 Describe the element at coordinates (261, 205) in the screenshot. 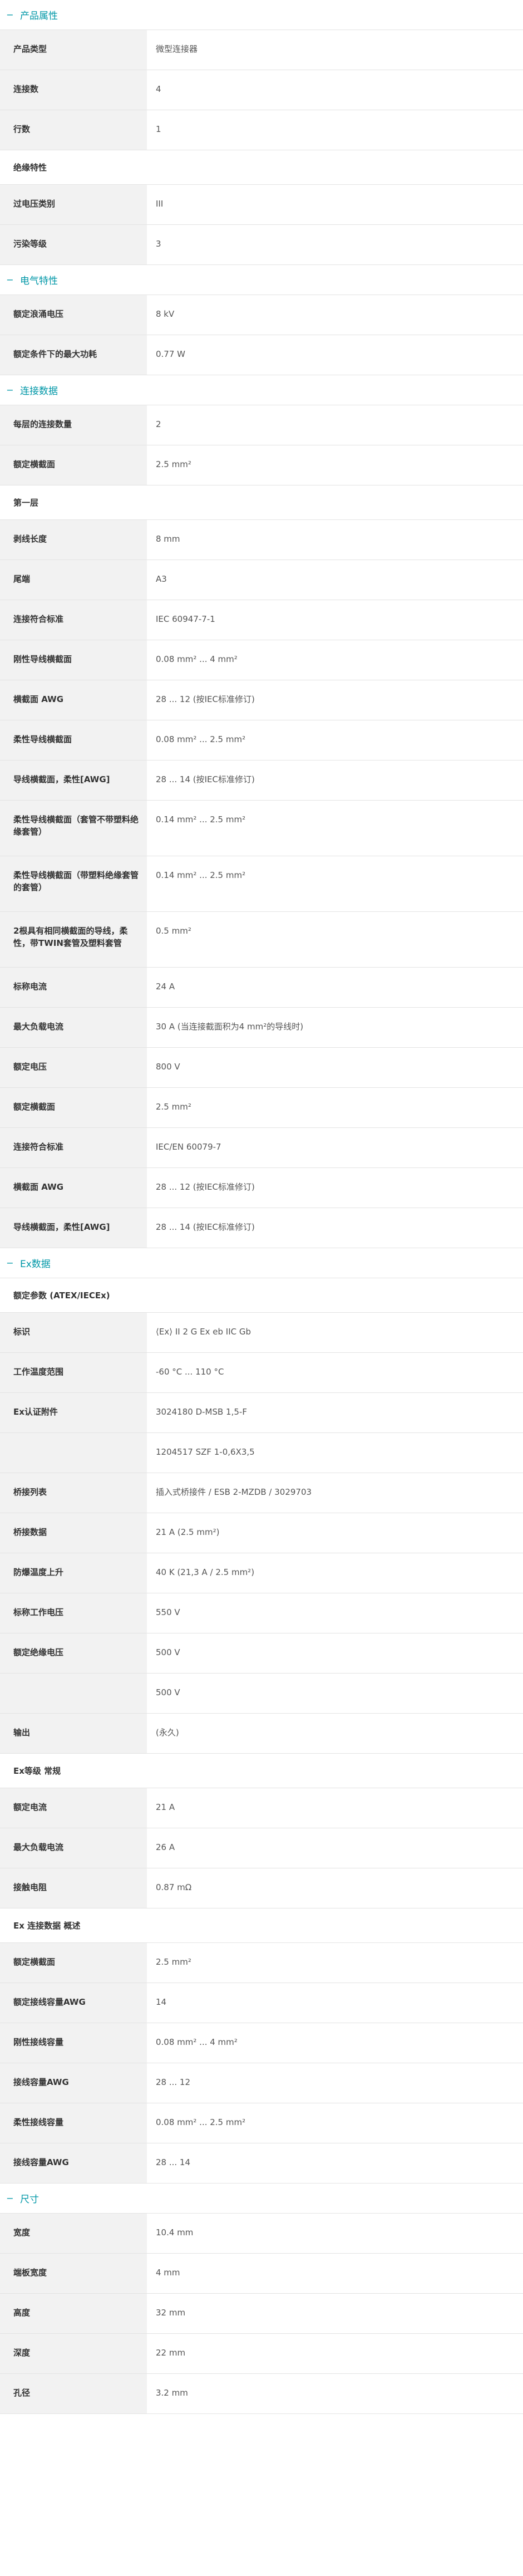

I see `spec-row: 过电压类别 III` at that location.